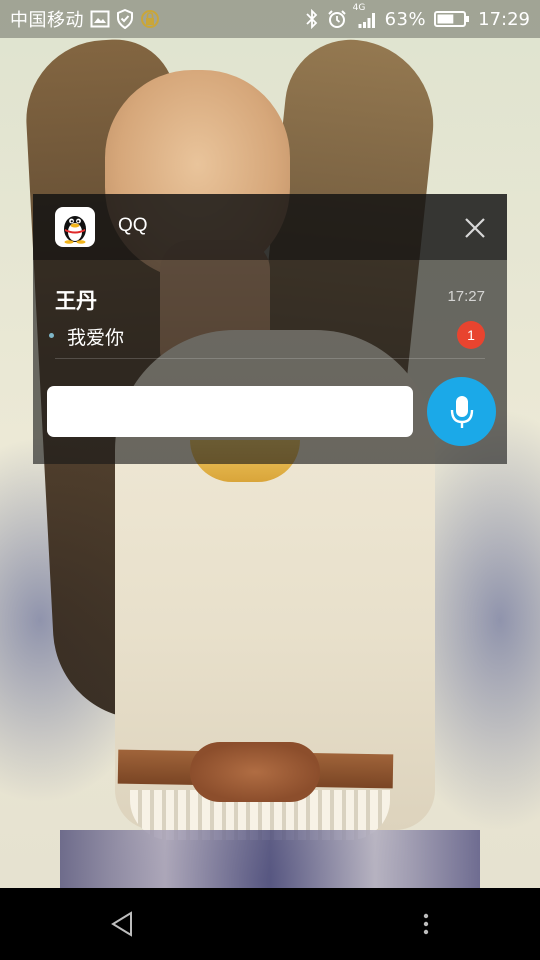  I want to click on shield-icon, so click(125, 19).